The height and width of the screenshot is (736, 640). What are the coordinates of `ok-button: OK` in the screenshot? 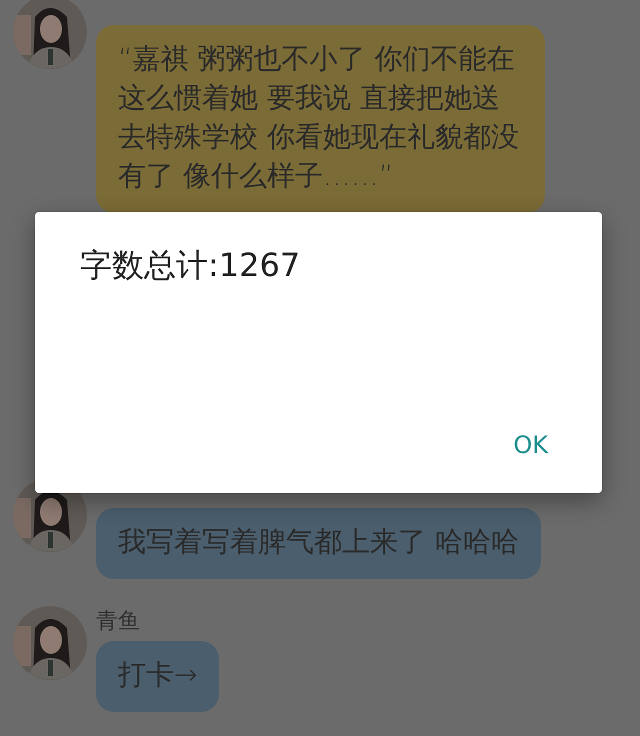 It's located at (530, 445).